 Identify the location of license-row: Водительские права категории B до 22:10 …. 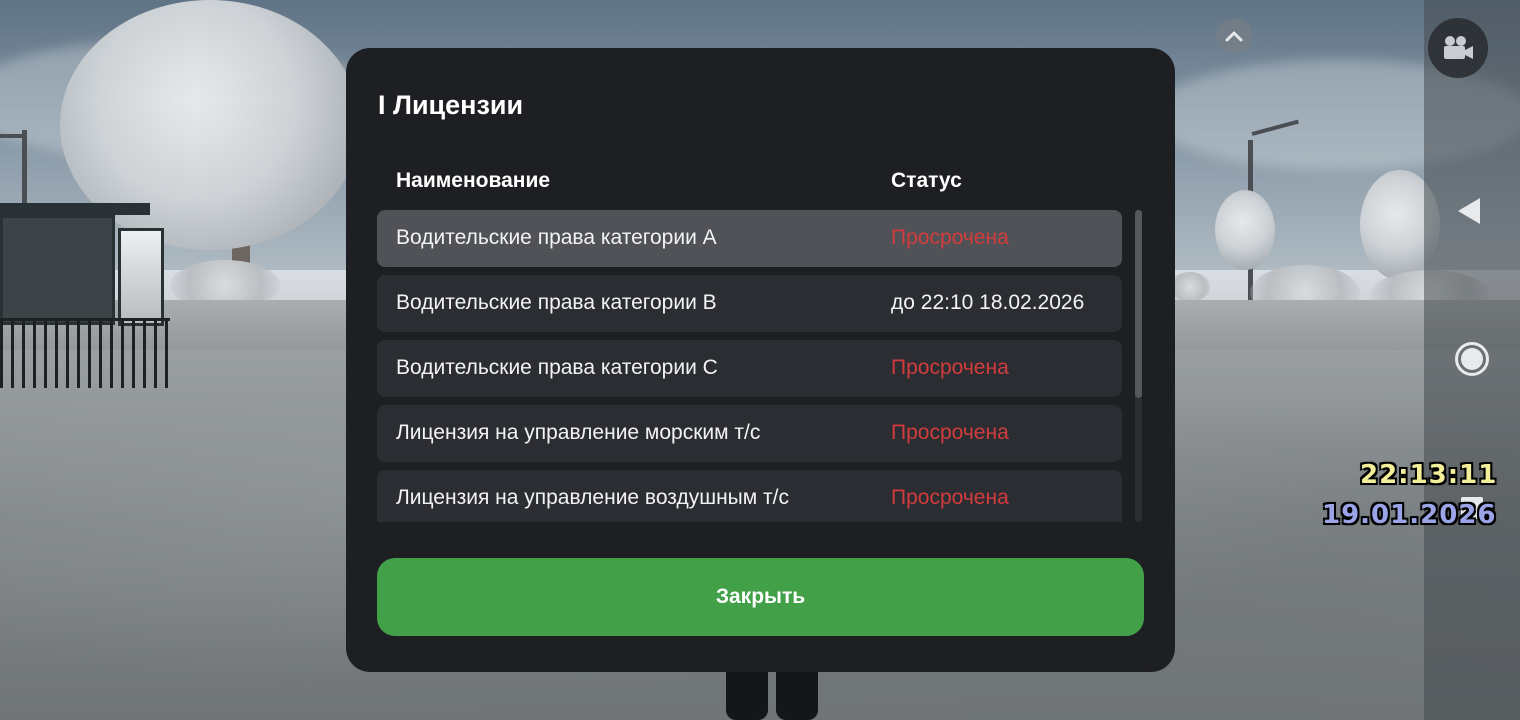
(749, 303).